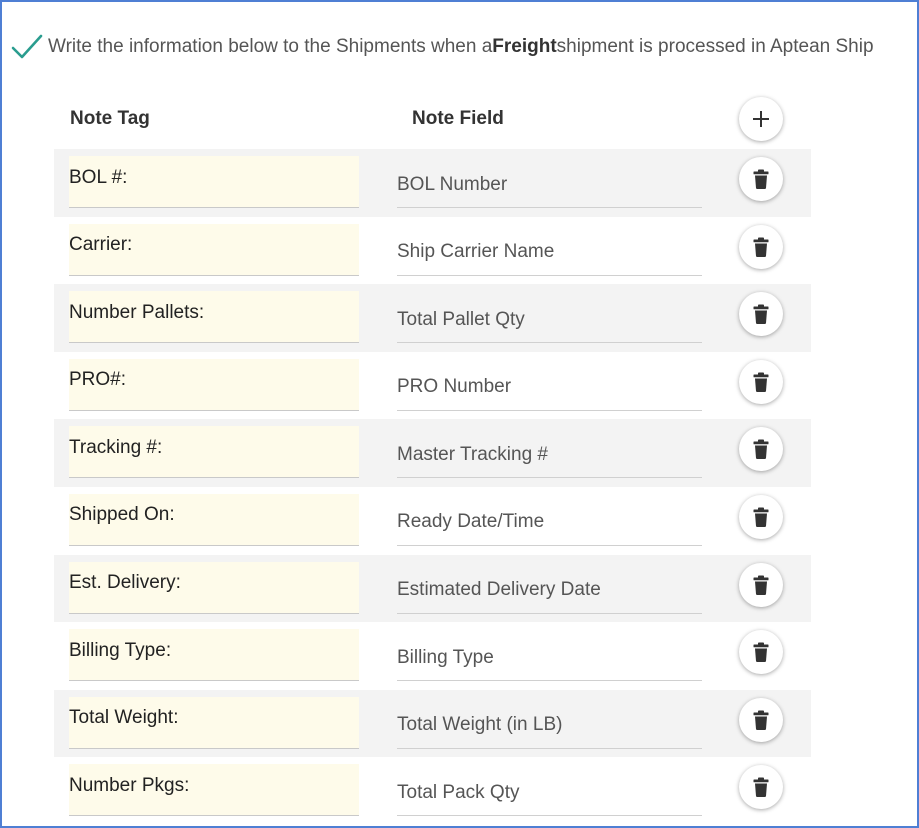 This screenshot has width=919, height=828. What do you see at coordinates (214, 182) in the screenshot?
I see `note-tag-input: BOL #:` at bounding box center [214, 182].